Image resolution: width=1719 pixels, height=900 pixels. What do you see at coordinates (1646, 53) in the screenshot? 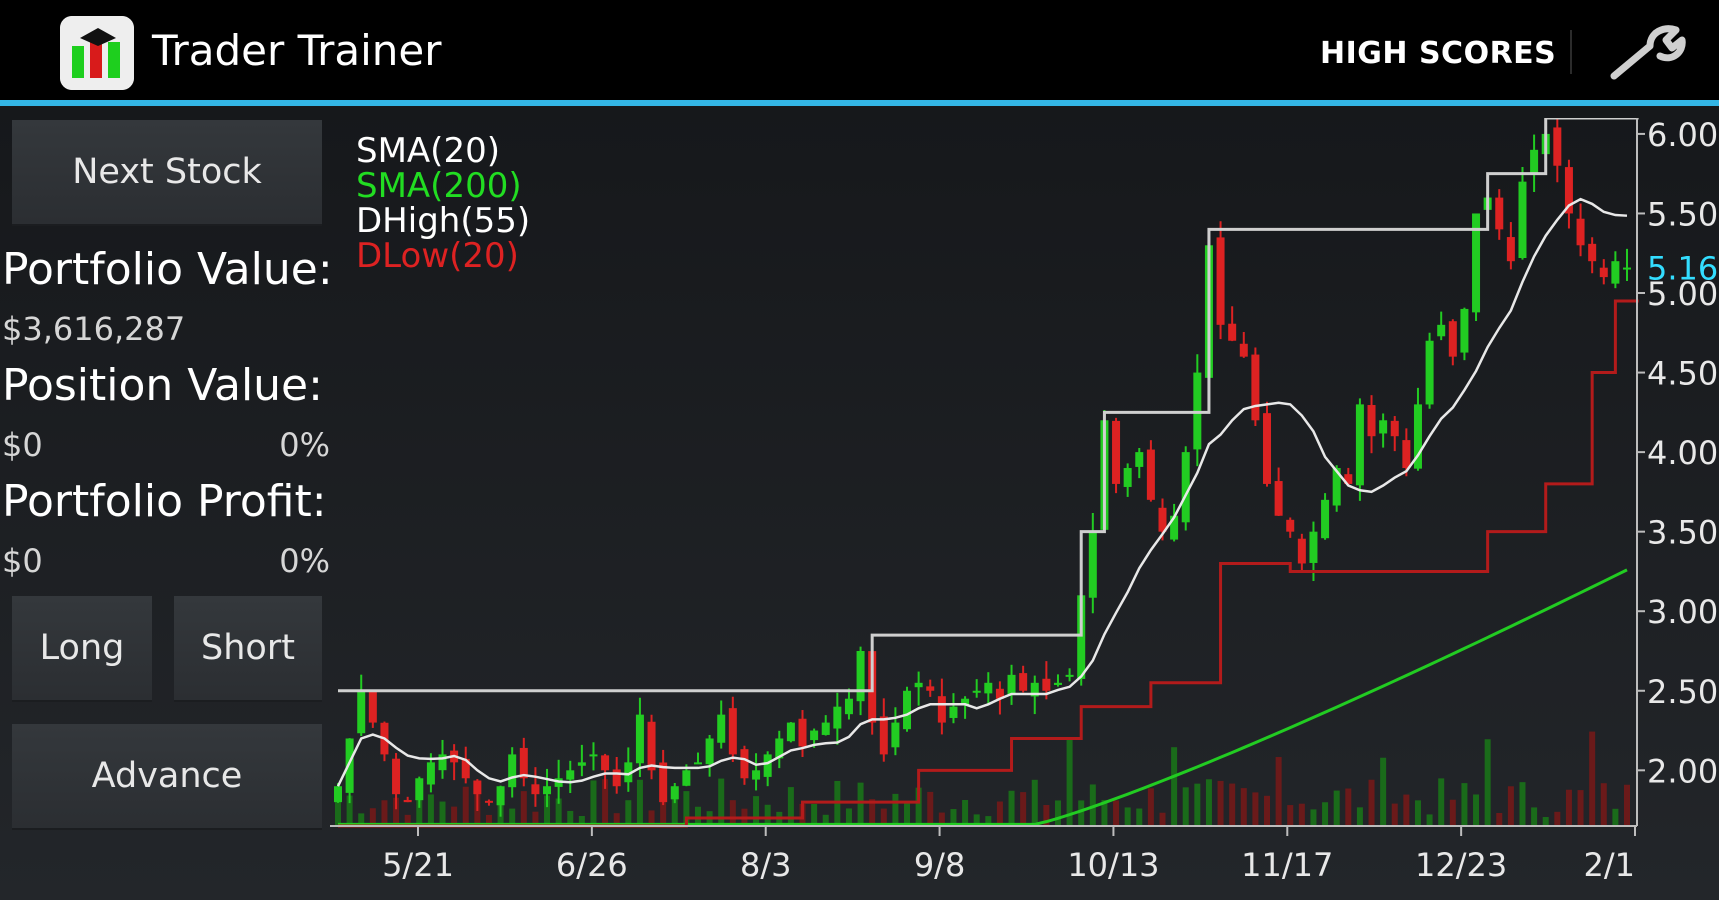
I see `wrench-icon` at bounding box center [1646, 53].